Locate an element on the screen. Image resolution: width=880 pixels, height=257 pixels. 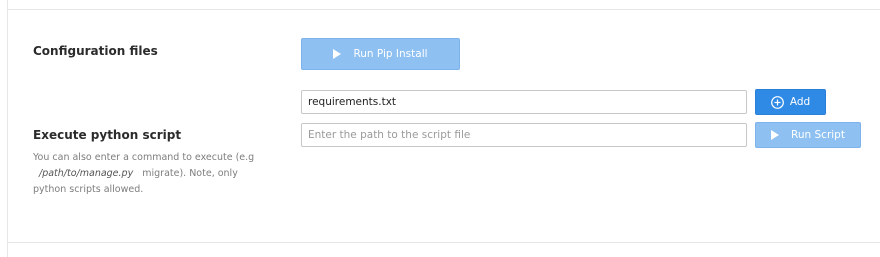
execute-python-script-heading: Execute python script is located at coordinates (107, 135).